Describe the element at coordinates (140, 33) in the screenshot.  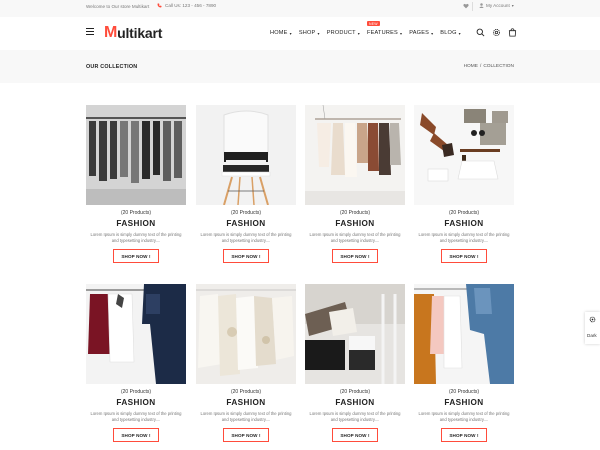
I see `logo-rest: ultikart` at that location.